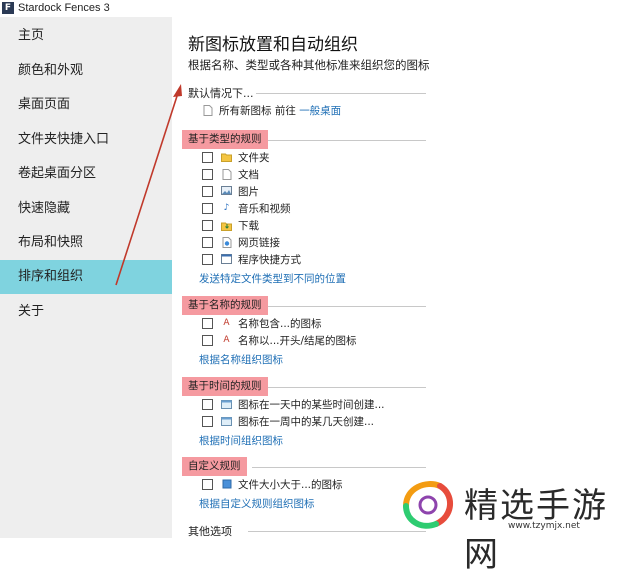 This screenshot has height=576, width=640. I want to click on watermark-url: www.tzymjx.net, so click(544, 526).